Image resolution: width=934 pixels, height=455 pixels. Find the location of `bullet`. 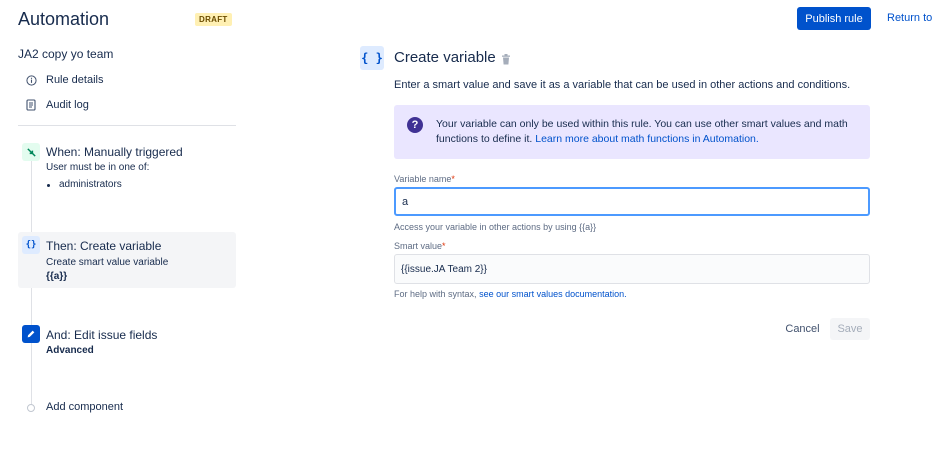

bullet is located at coordinates (48, 185).